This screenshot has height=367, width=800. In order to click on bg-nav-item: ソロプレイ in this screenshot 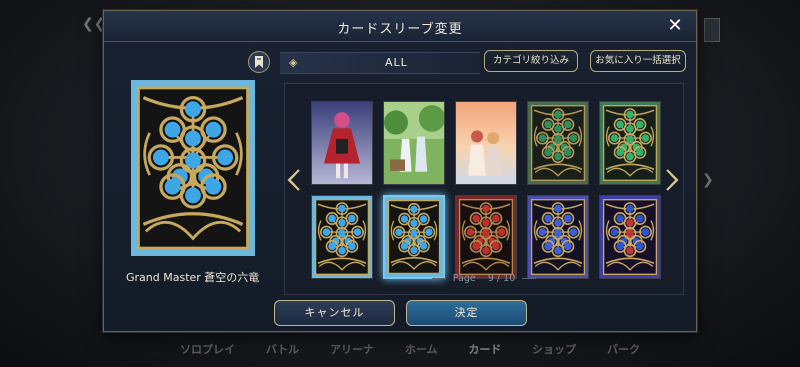, I will do `click(207, 349)`.